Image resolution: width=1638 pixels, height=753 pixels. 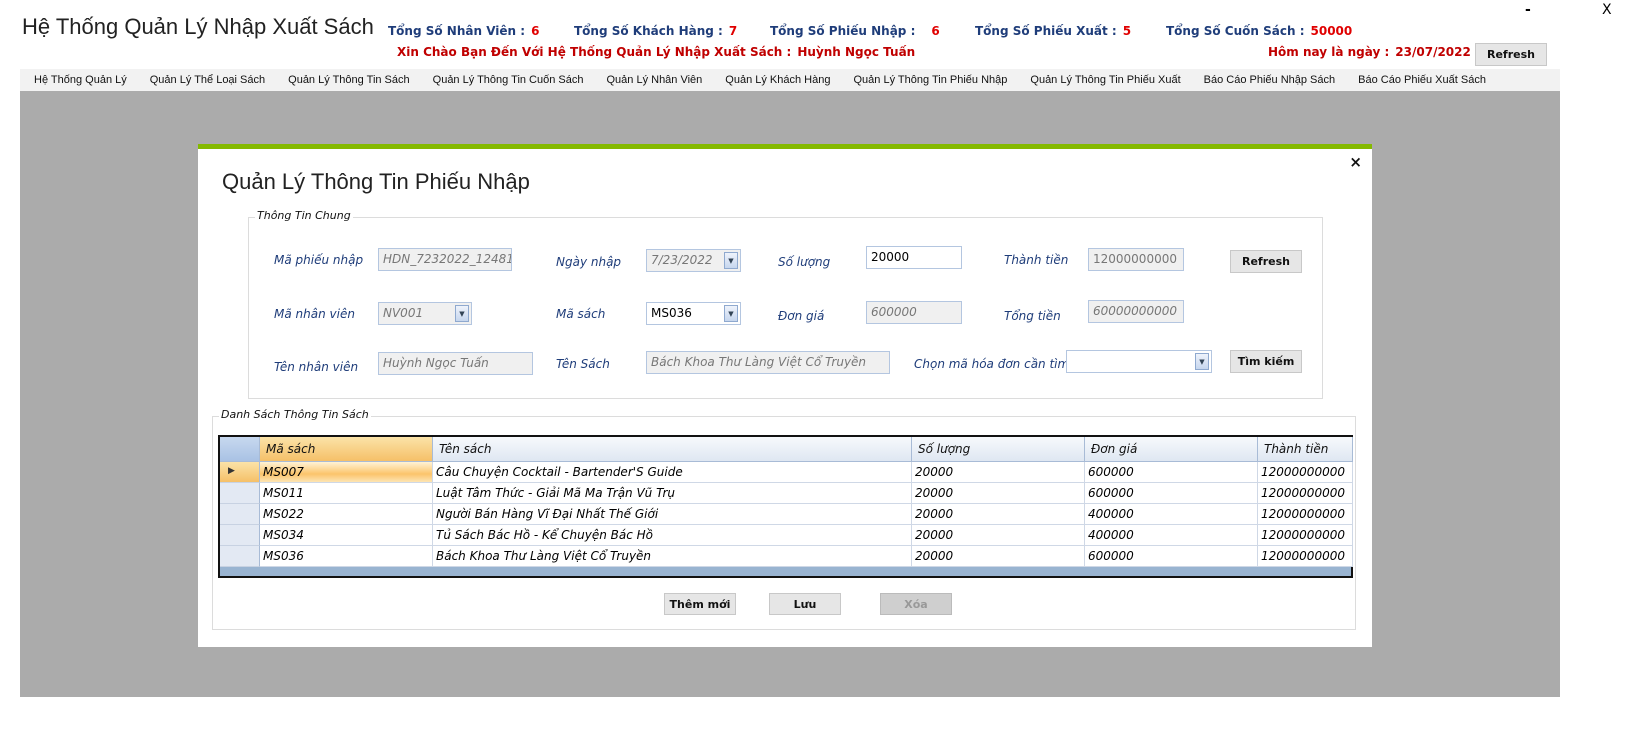 I want to click on table-cell: Bách Khoa Thư Làng Việt Cổ Truyền, so click(x=672, y=556).